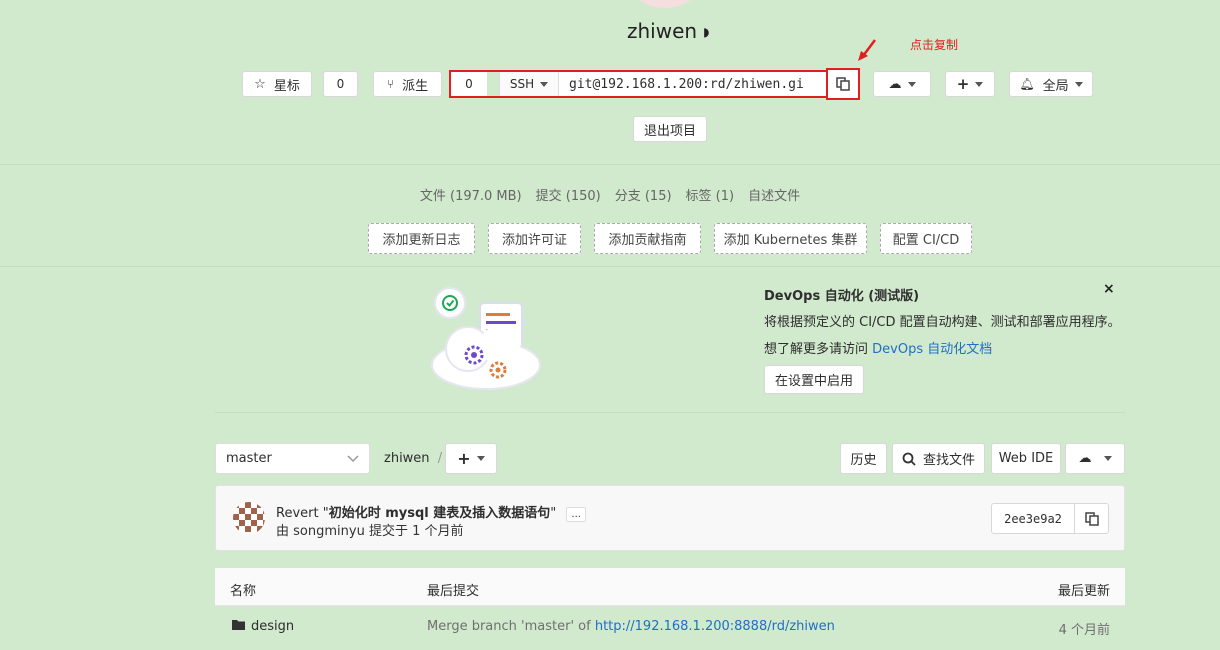 Image resolution: width=1220 pixels, height=650 pixels. I want to click on stat-tags: 标签 (1), so click(710, 194).